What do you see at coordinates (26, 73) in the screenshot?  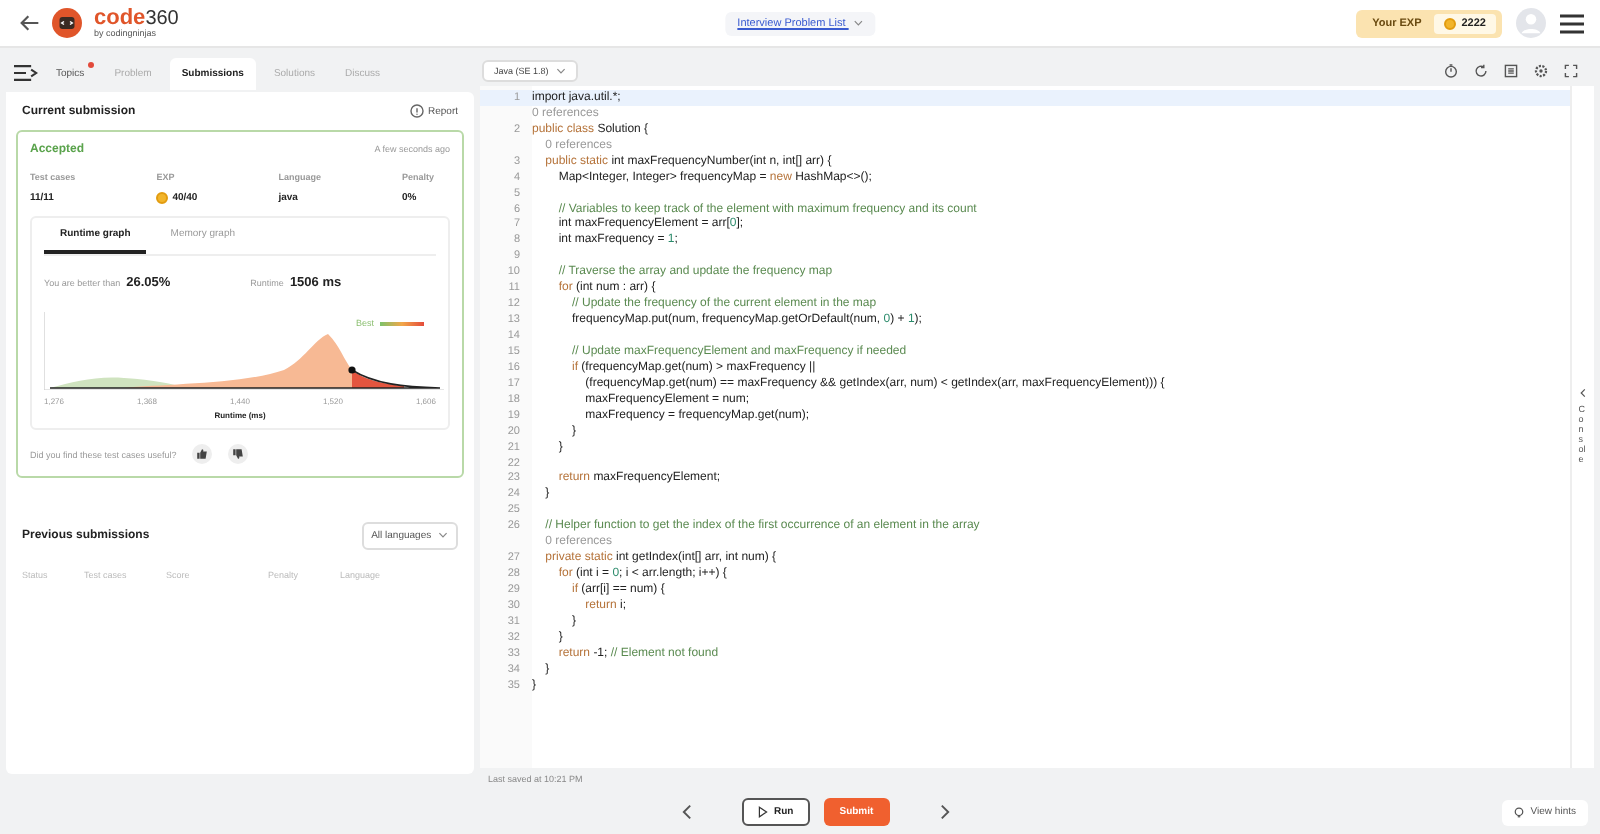 I see `sidebar-toggle-icon` at bounding box center [26, 73].